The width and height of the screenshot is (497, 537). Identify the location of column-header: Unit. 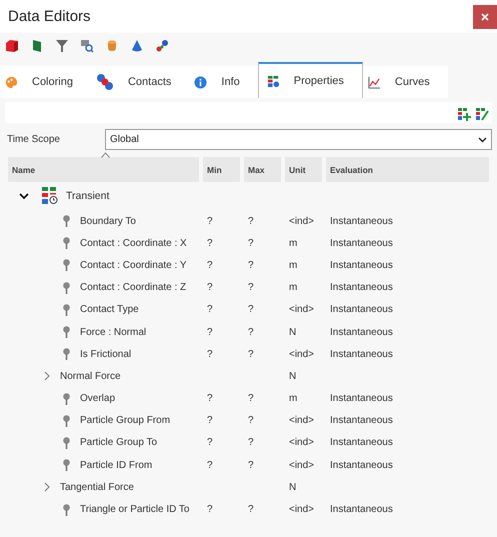
(303, 169).